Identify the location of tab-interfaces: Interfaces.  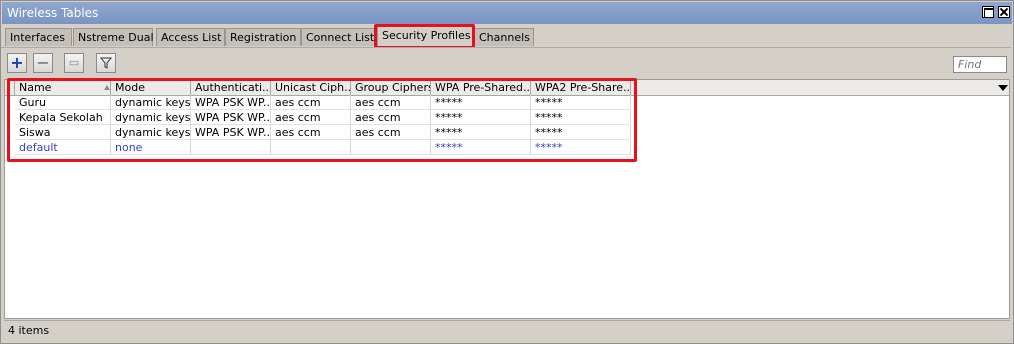
(38, 37).